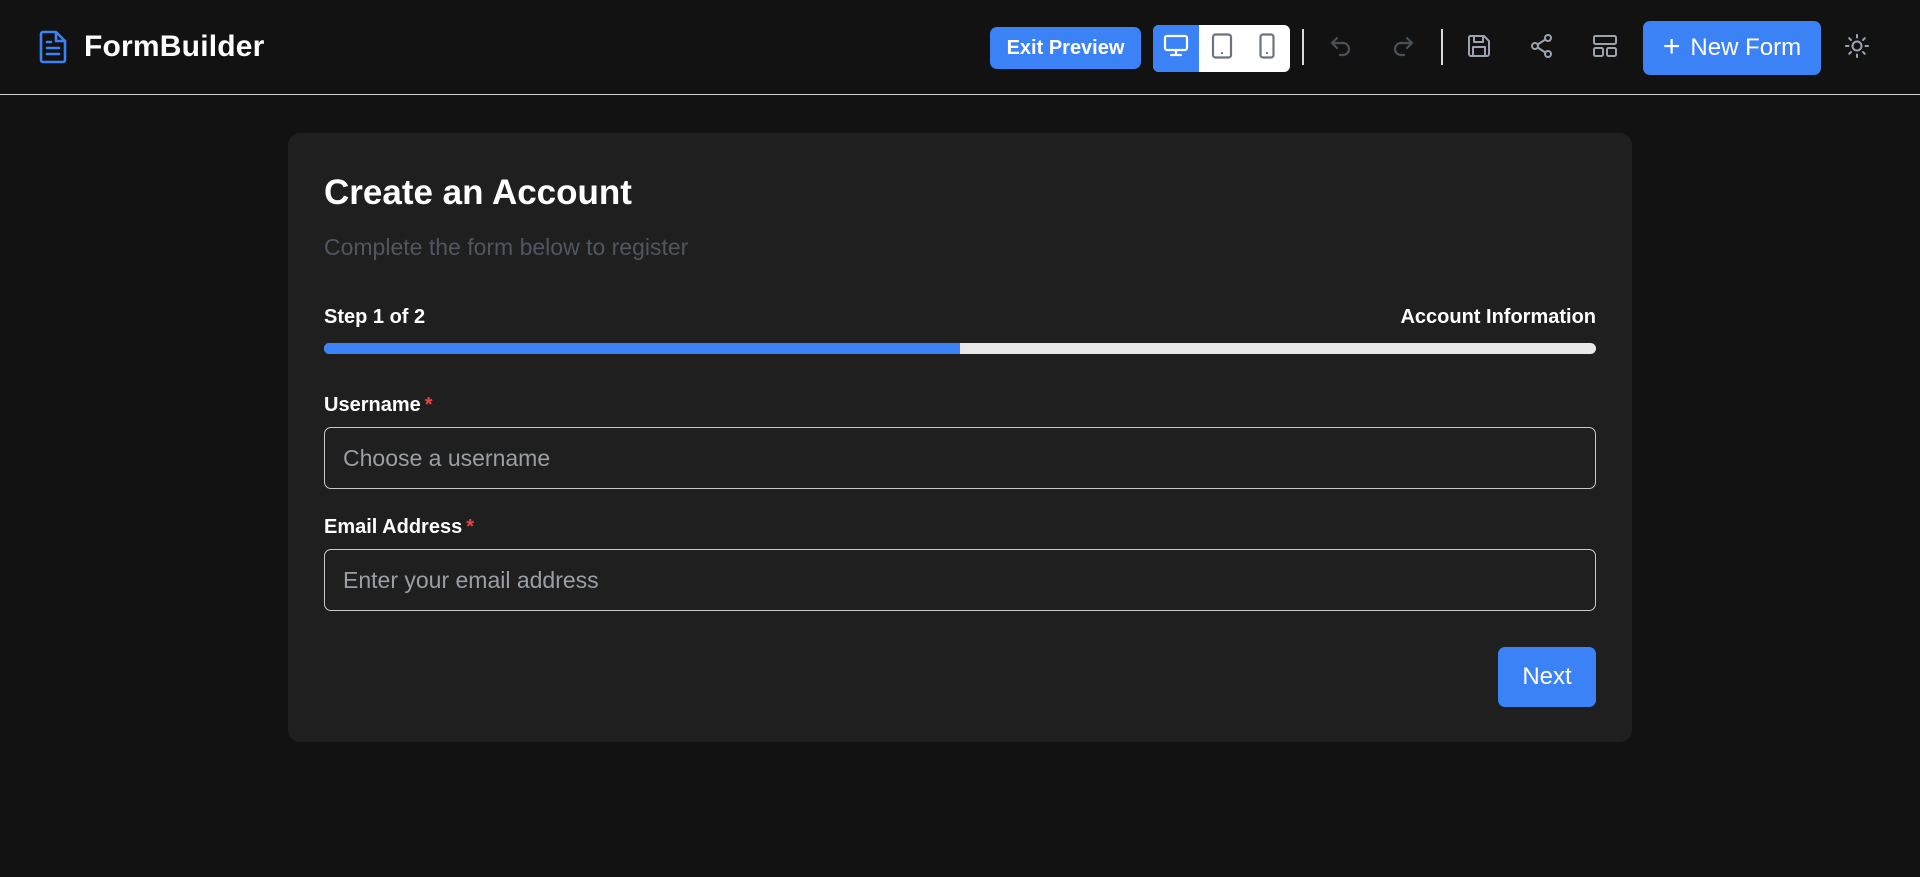 This screenshot has height=877, width=1920. What do you see at coordinates (393, 527) in the screenshot?
I see `email-label-text: Email Address` at bounding box center [393, 527].